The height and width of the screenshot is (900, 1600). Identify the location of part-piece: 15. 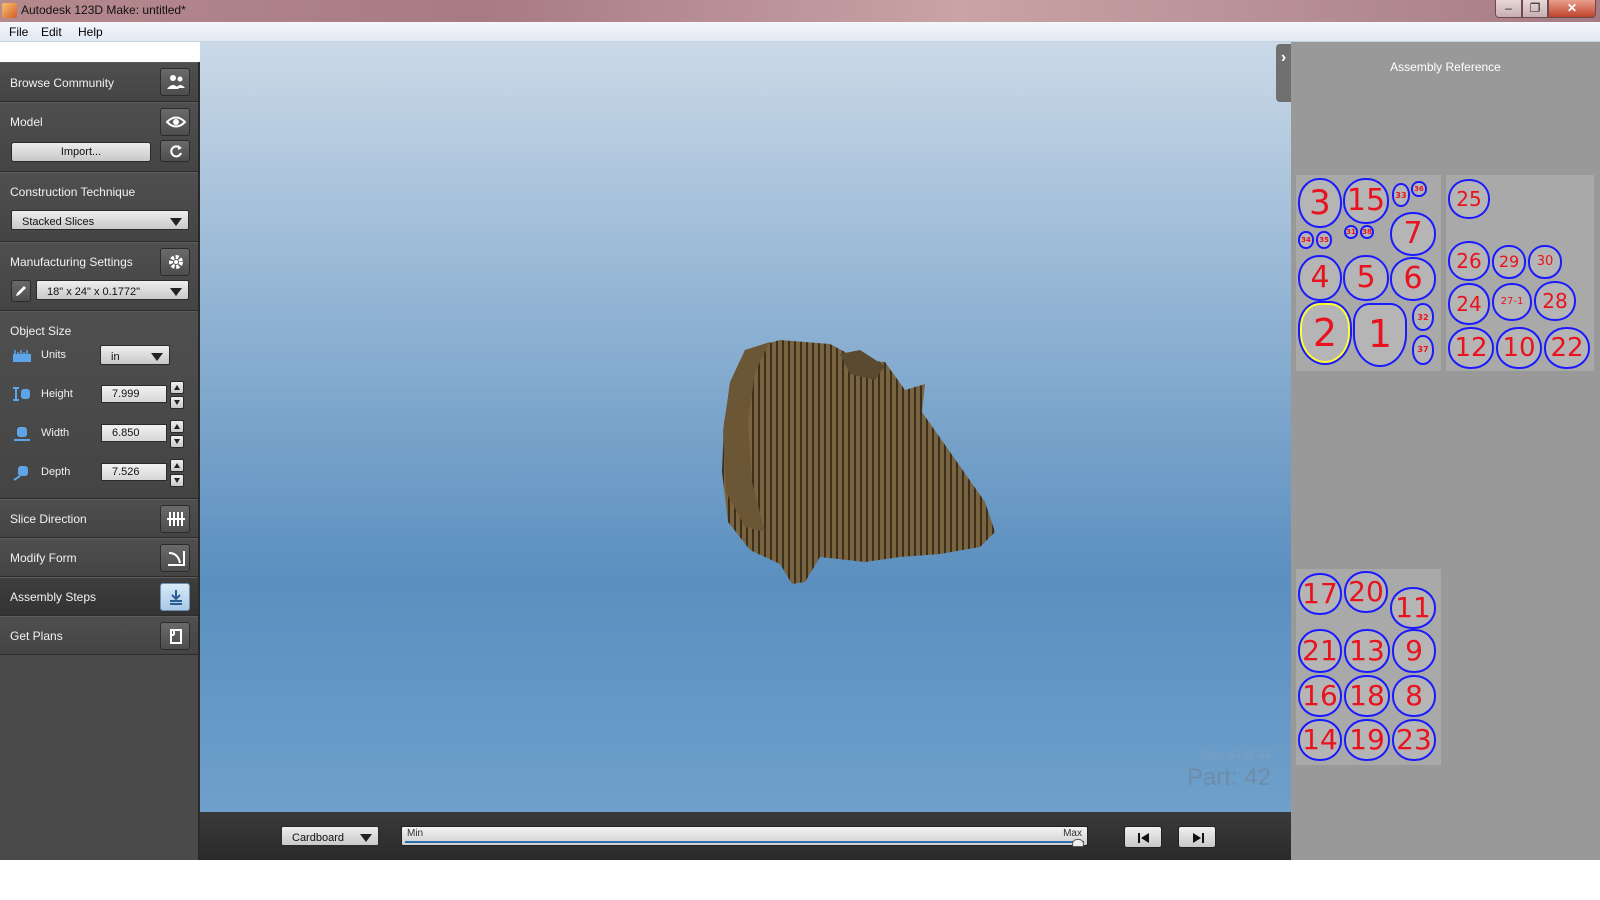
(1366, 201).